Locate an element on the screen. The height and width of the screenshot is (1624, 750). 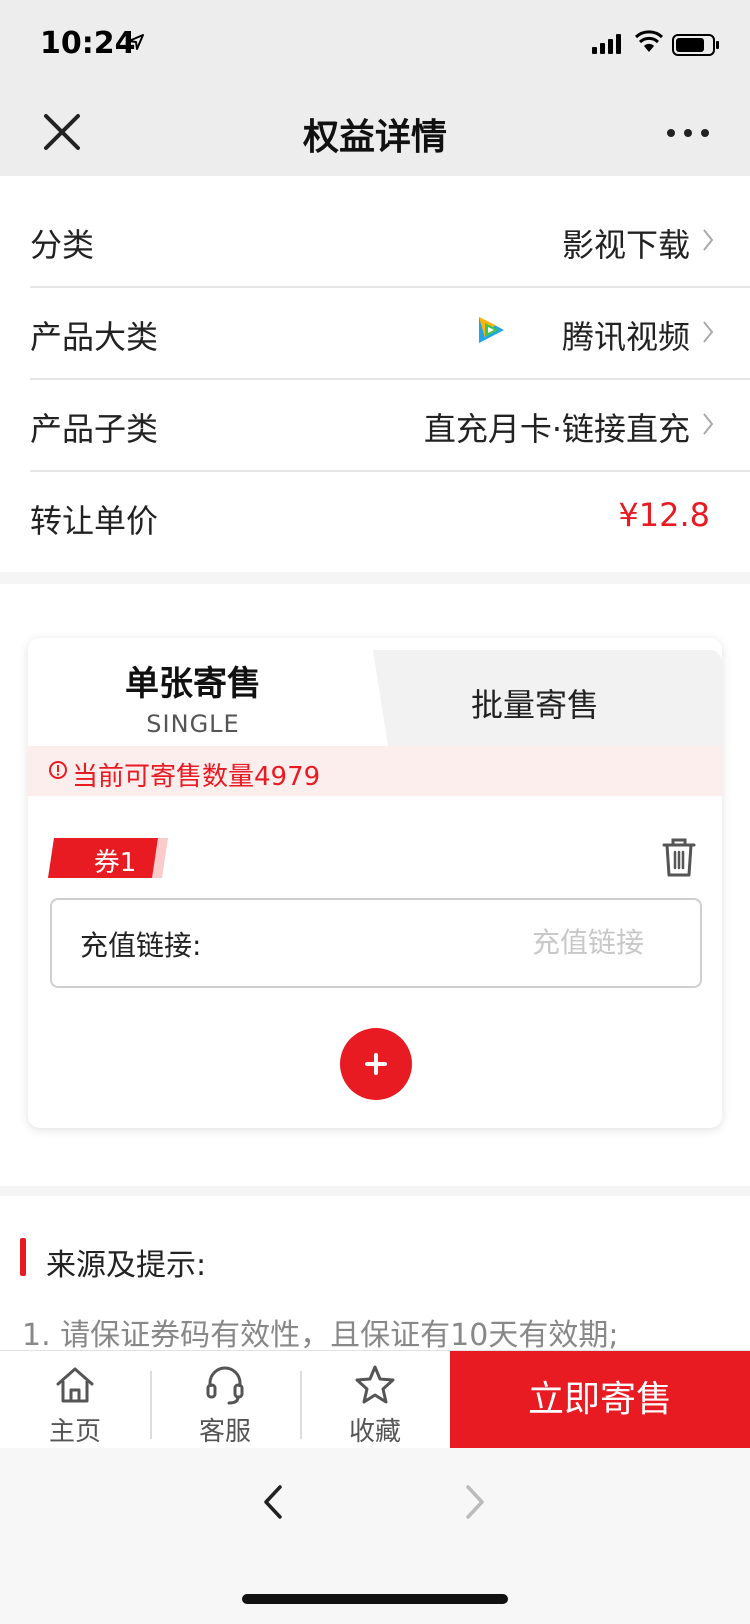
cellular-signal-icon is located at coordinates (606, 44).